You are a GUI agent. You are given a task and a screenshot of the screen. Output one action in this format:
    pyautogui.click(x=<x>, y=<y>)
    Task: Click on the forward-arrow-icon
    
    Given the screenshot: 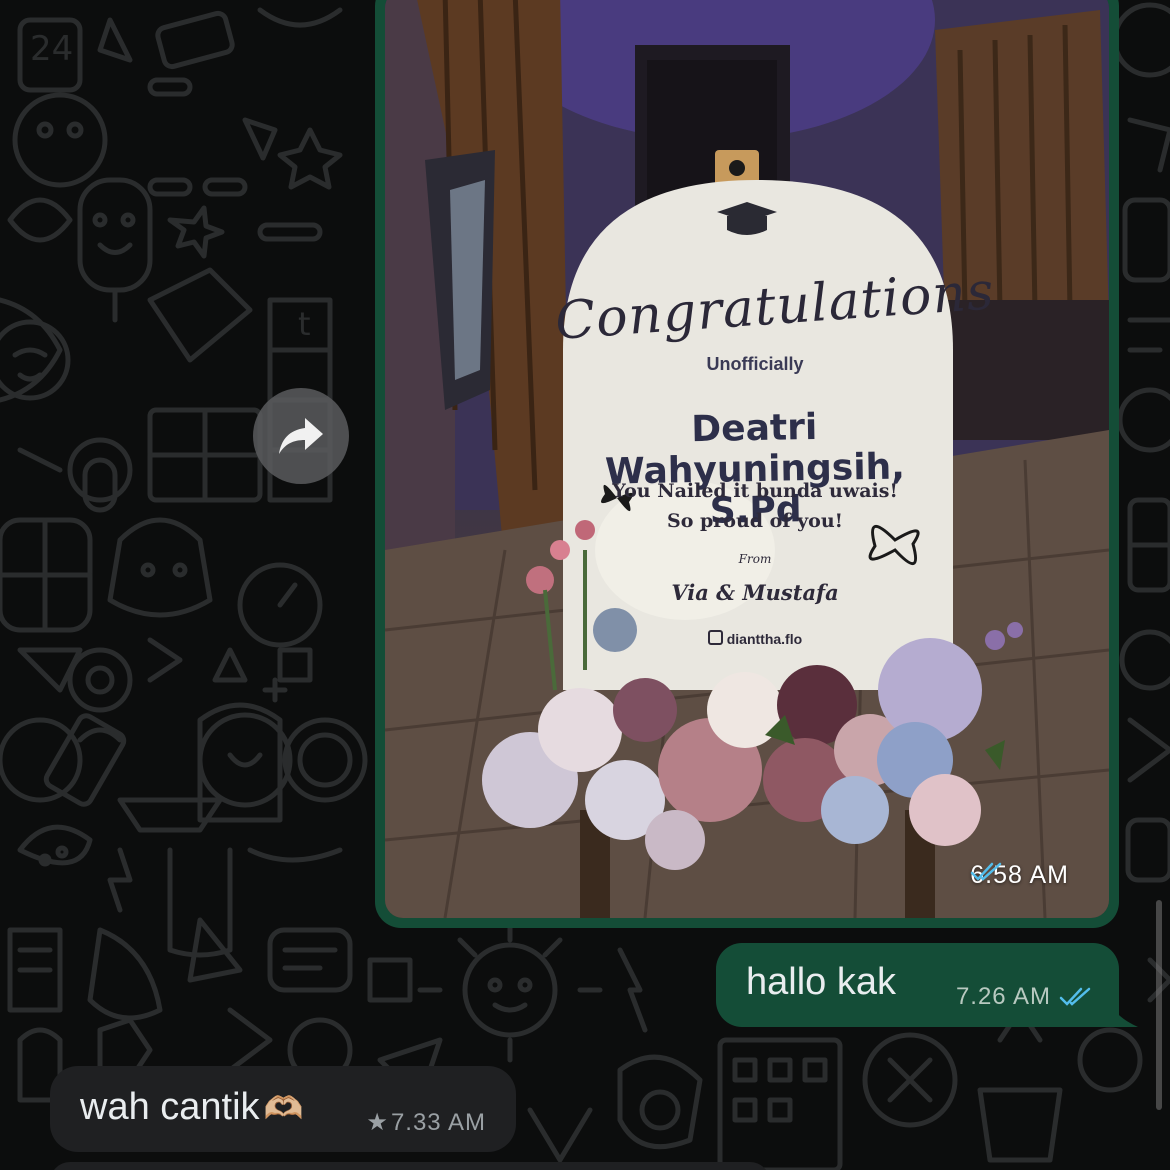 What is the action you would take?
    pyautogui.click(x=301, y=436)
    